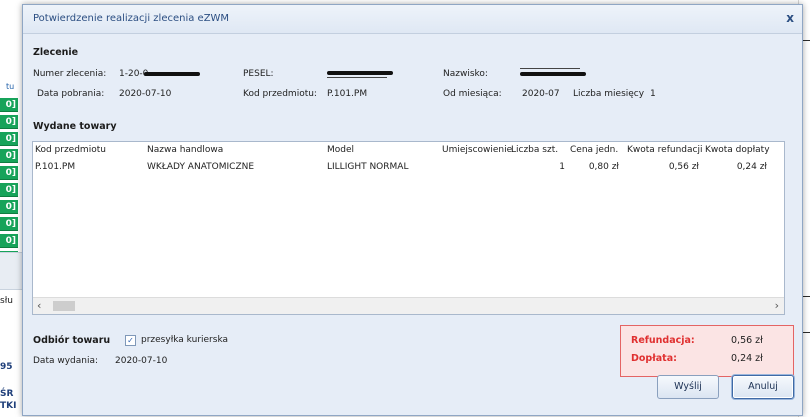 The image size is (810, 417). What do you see at coordinates (368, 167) in the screenshot?
I see `table-cell: LILLIGHT NORMAL` at bounding box center [368, 167].